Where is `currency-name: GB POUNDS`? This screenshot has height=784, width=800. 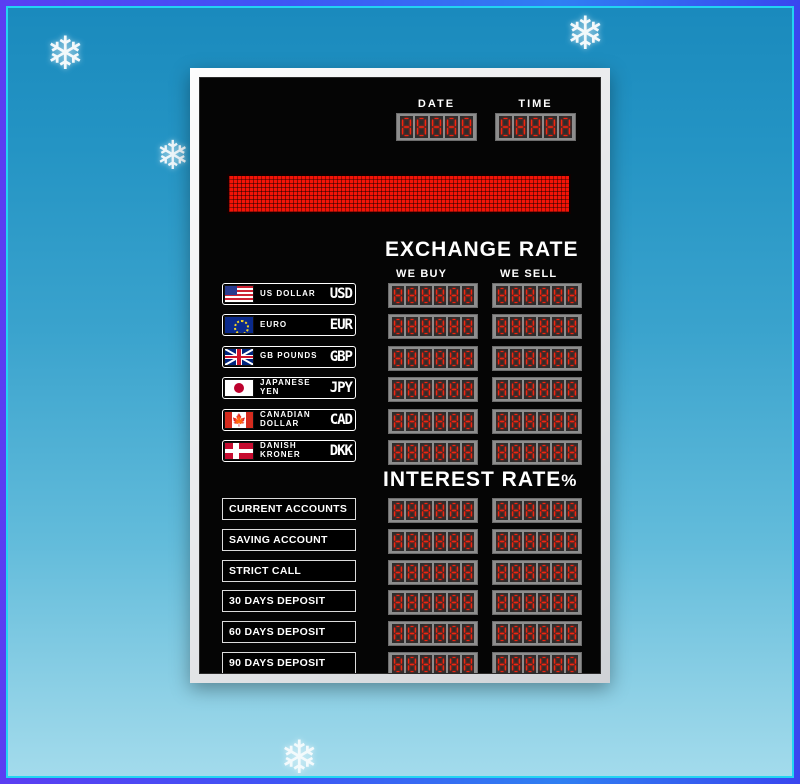 currency-name: GB POUNDS is located at coordinates (289, 356).